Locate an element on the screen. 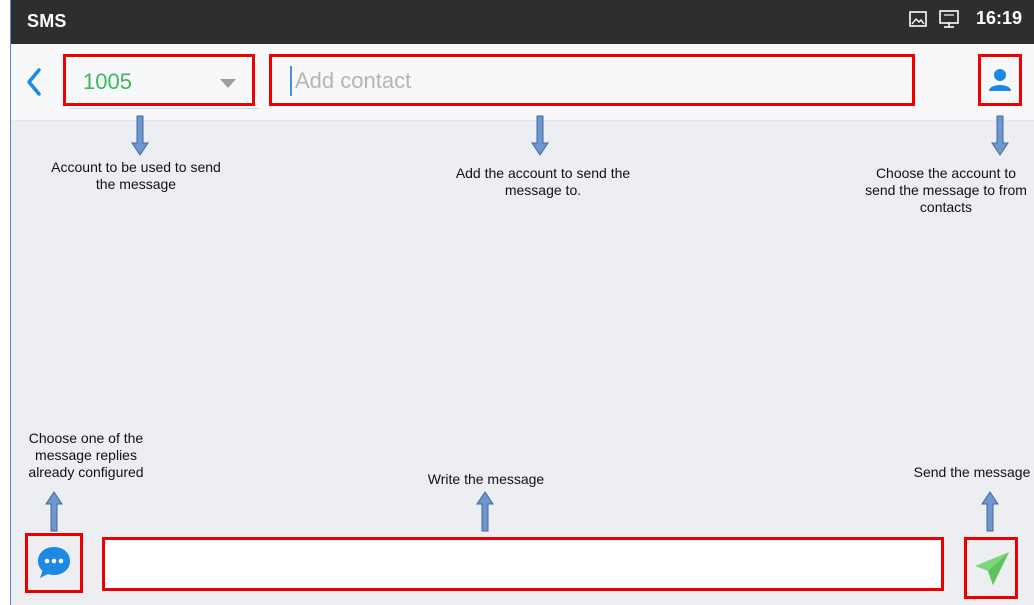 This screenshot has width=1034, height=605. account-value: 1005 is located at coordinates (107, 81).